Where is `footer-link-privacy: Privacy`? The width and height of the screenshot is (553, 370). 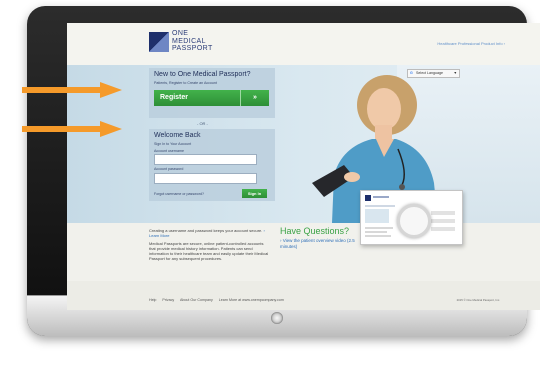
footer-link-privacy: Privacy is located at coordinates (168, 300).